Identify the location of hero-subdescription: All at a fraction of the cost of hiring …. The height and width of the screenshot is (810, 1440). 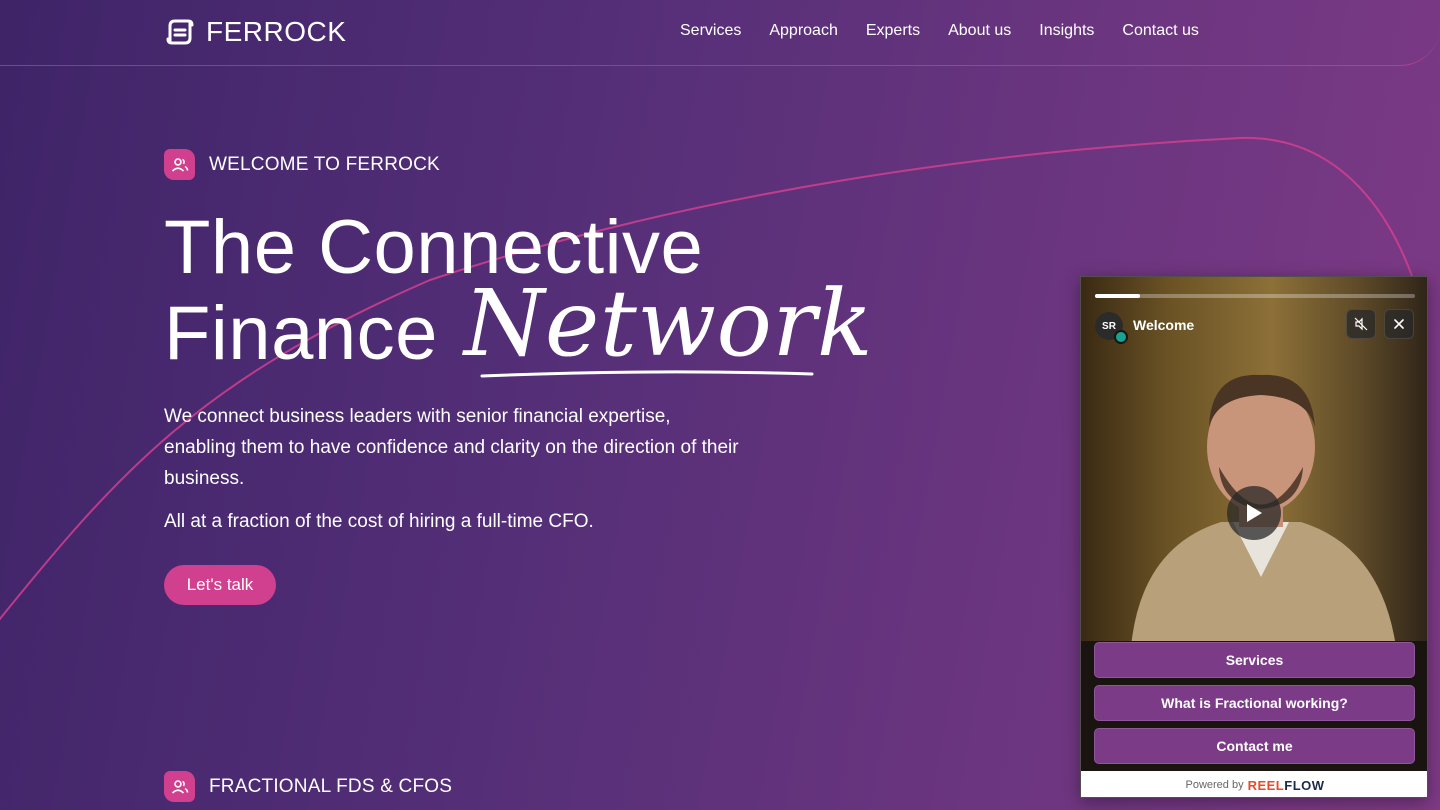
(379, 521).